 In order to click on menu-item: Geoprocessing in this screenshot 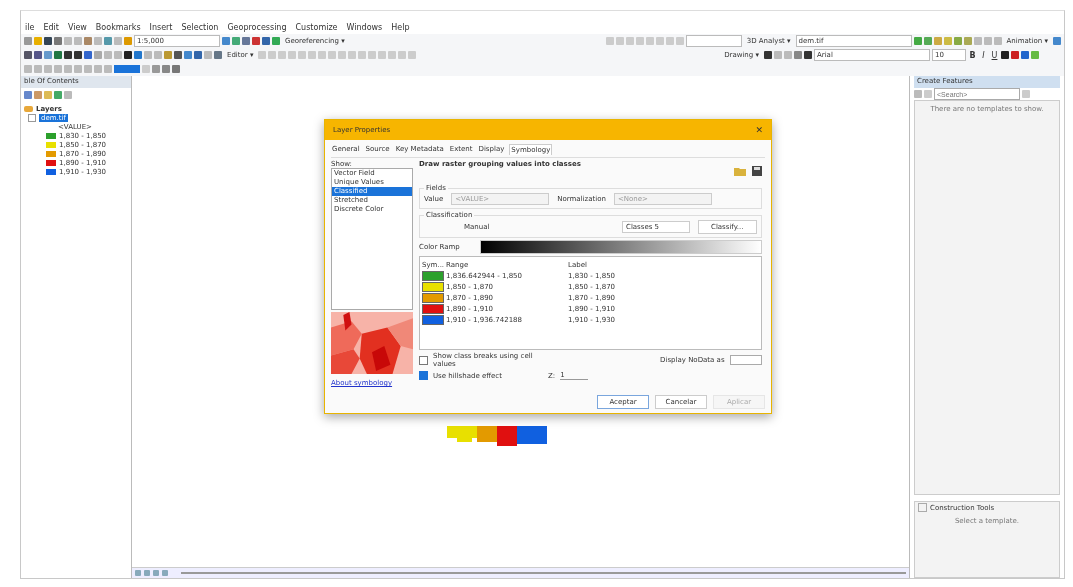, I will do `click(257, 27)`.